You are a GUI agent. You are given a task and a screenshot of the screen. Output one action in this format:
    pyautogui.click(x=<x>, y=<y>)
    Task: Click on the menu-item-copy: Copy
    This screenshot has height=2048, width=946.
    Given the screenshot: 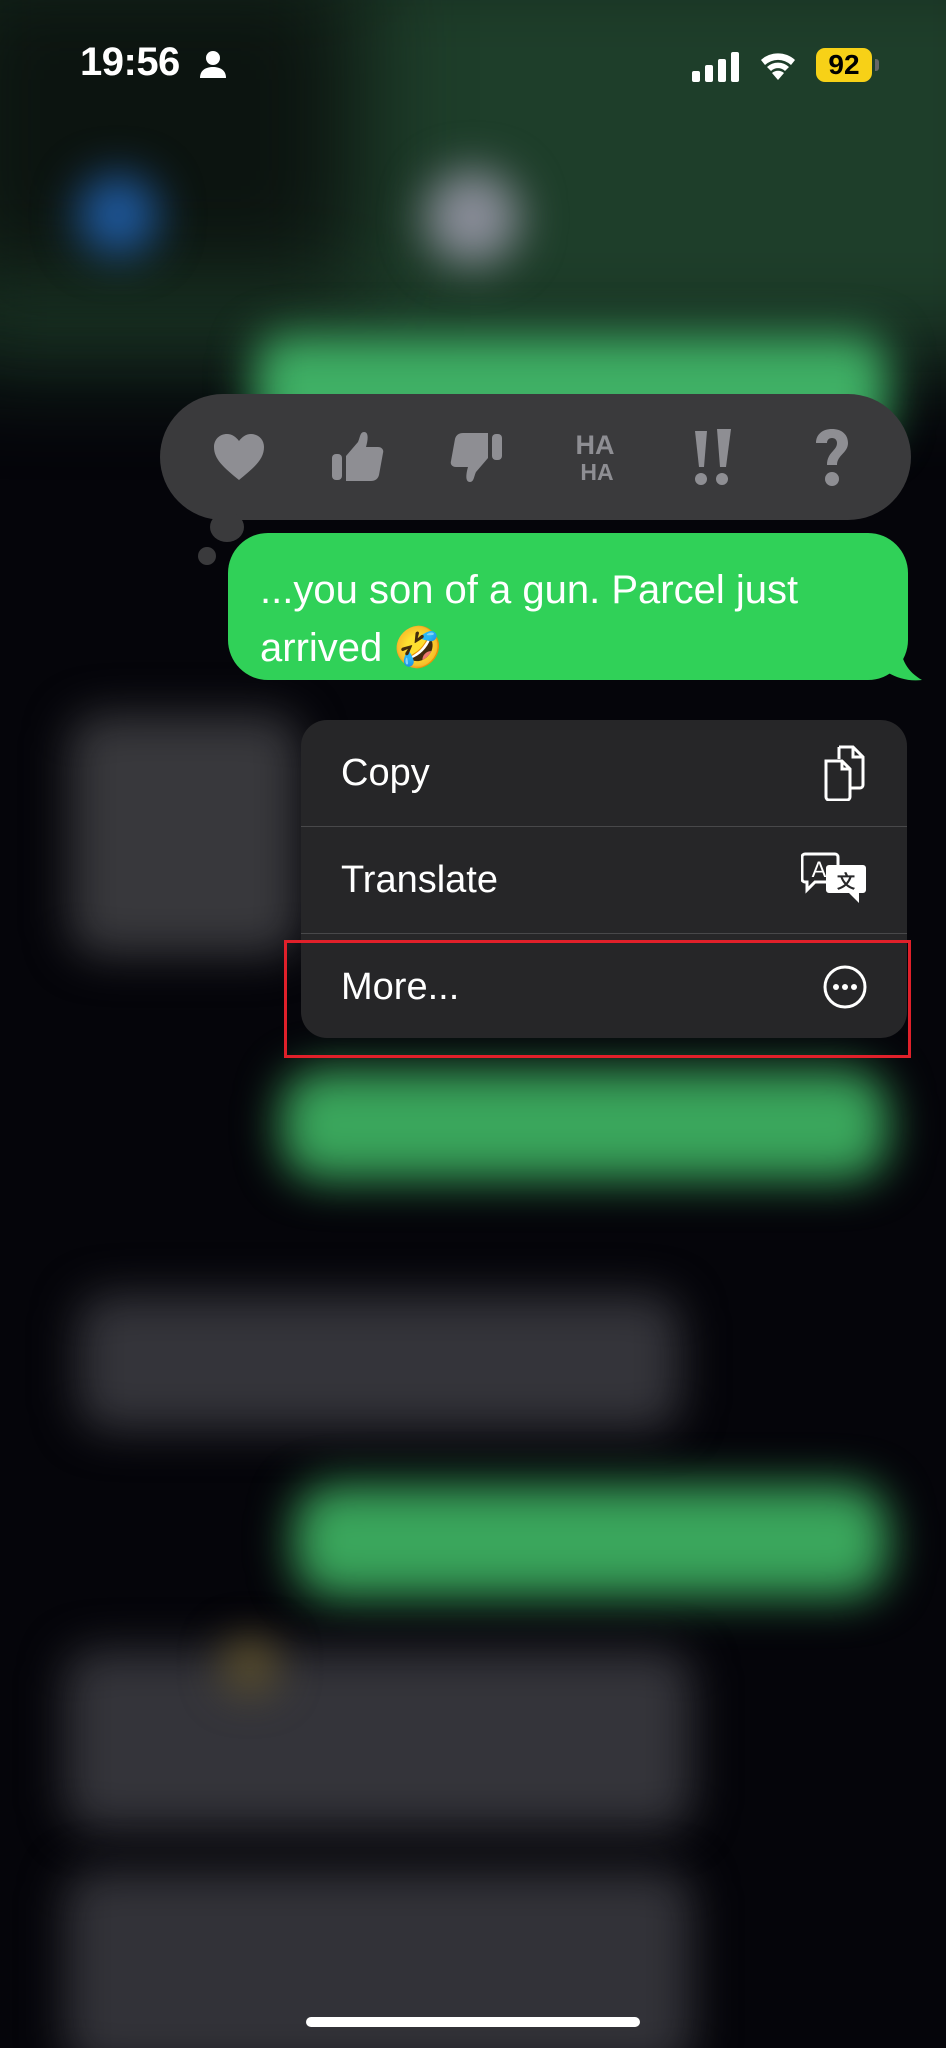 What is the action you would take?
    pyautogui.click(x=604, y=773)
    